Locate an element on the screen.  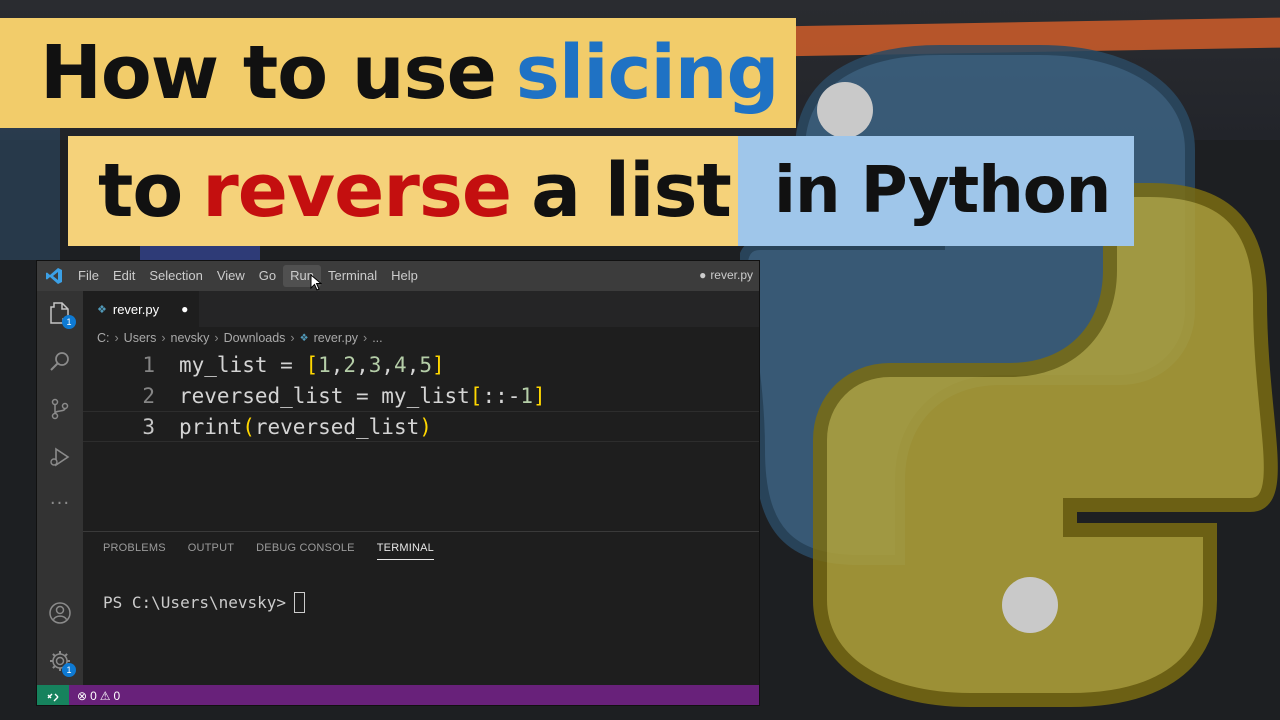
settings-badge: 1 is located at coordinates (69, 670).